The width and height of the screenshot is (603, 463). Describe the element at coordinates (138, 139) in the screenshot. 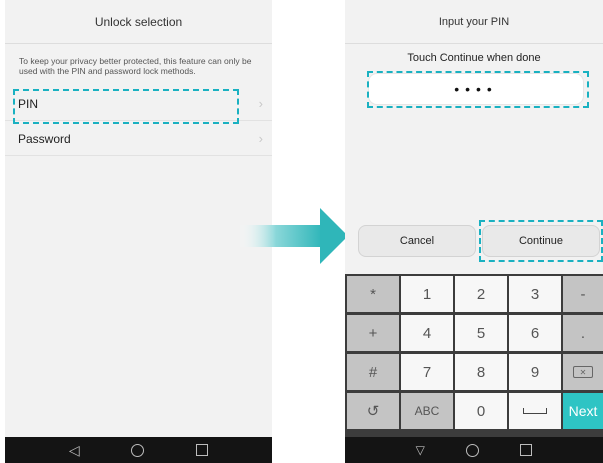

I see `password-option: Password ›` at that location.